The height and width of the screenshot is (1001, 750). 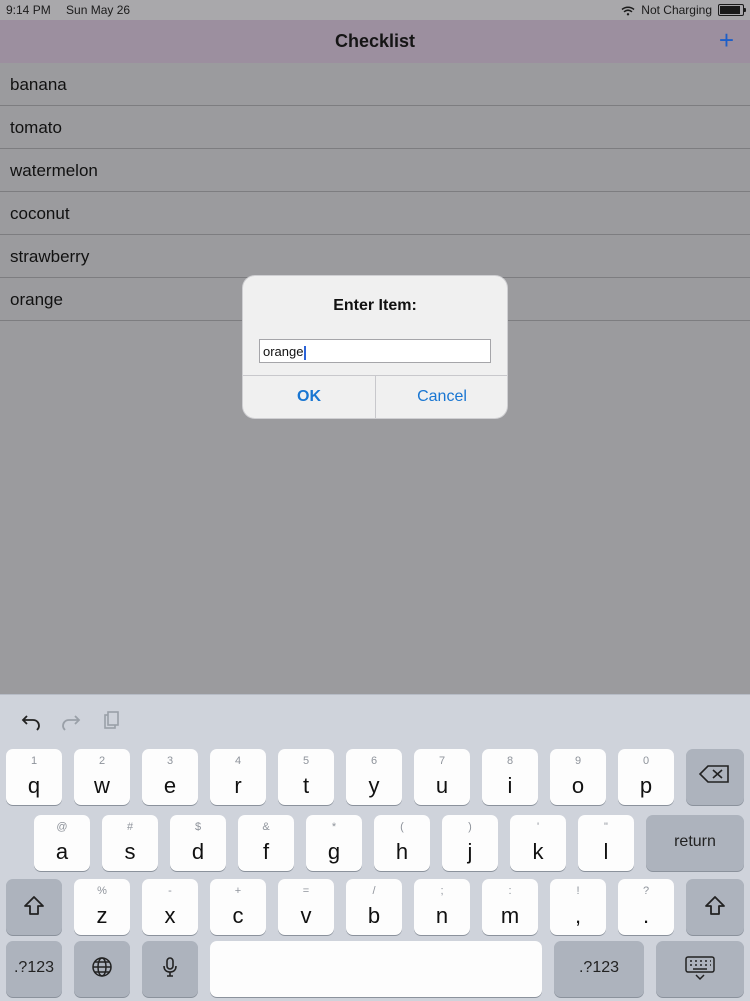 I want to click on key-k: ' k, so click(x=538, y=843).